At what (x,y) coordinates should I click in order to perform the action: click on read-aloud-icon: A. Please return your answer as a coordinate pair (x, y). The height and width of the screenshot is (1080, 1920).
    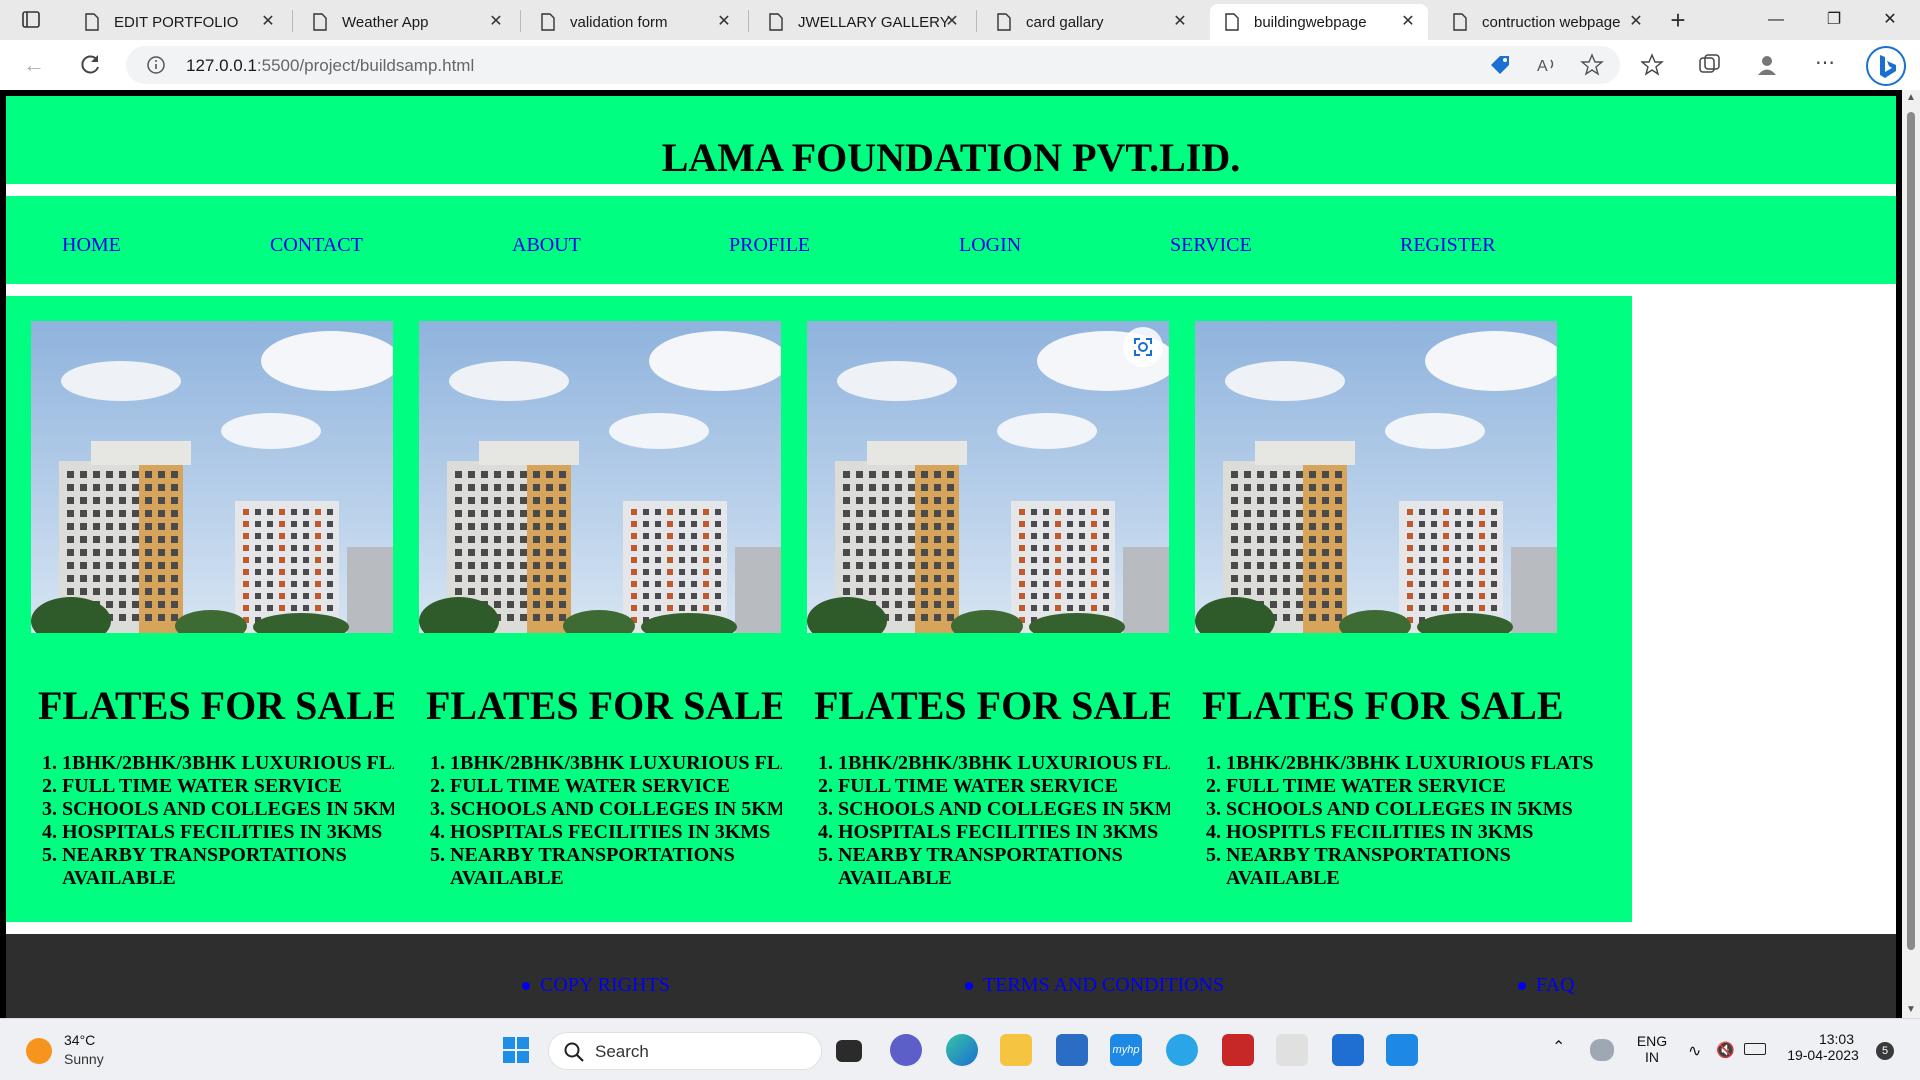
    Looking at the image, I should click on (1547, 65).